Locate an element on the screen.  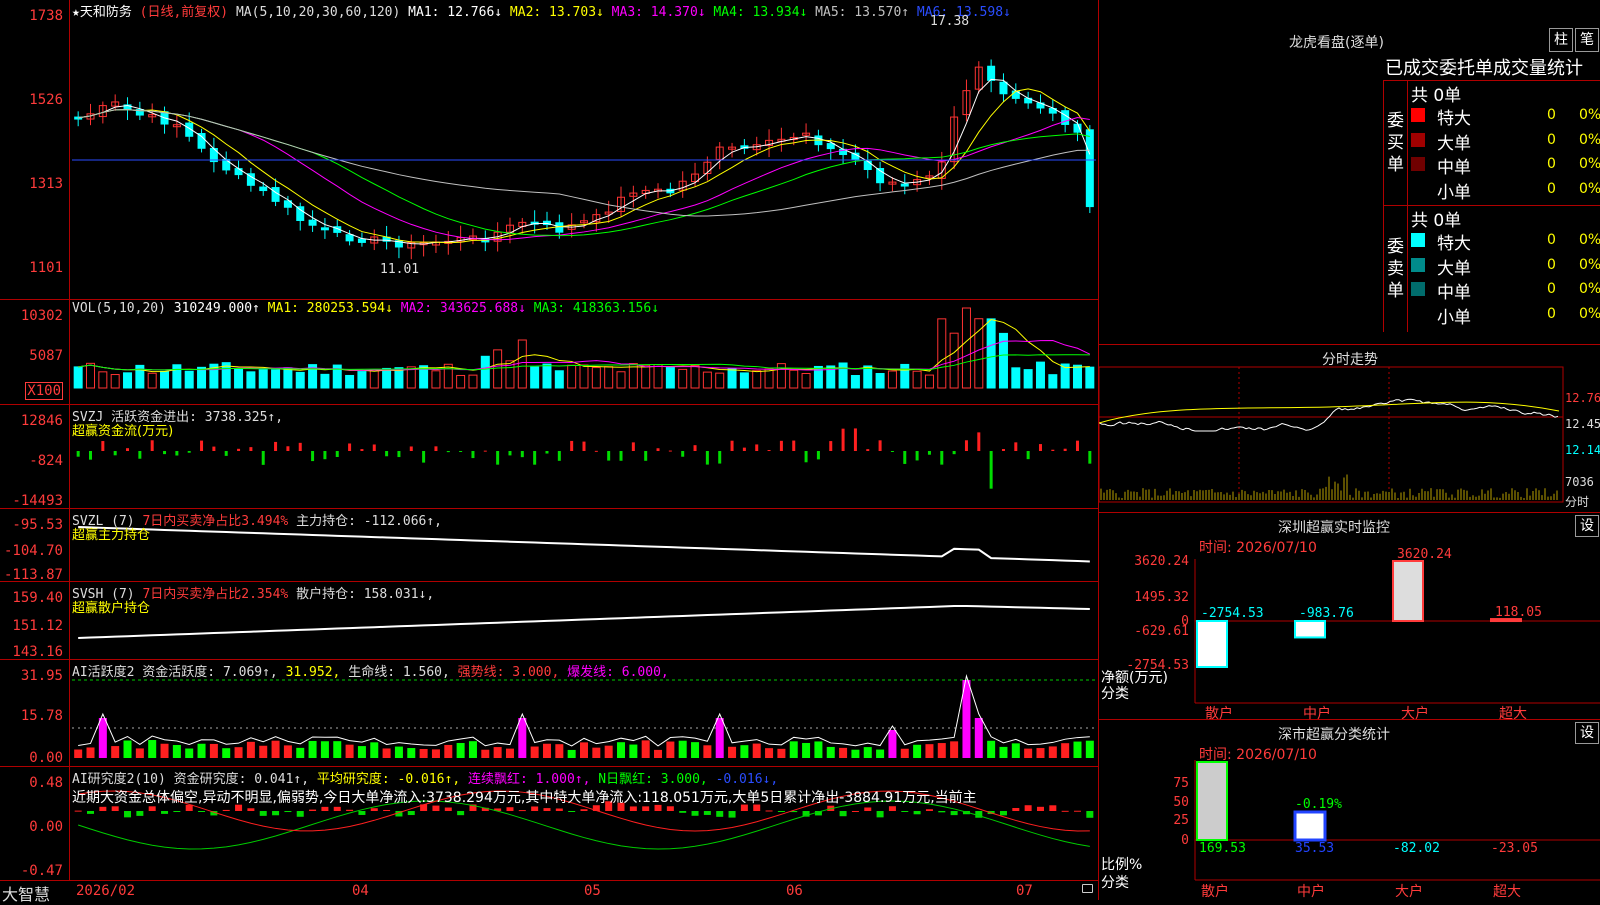
activity-line is located at coordinates (584, 710).